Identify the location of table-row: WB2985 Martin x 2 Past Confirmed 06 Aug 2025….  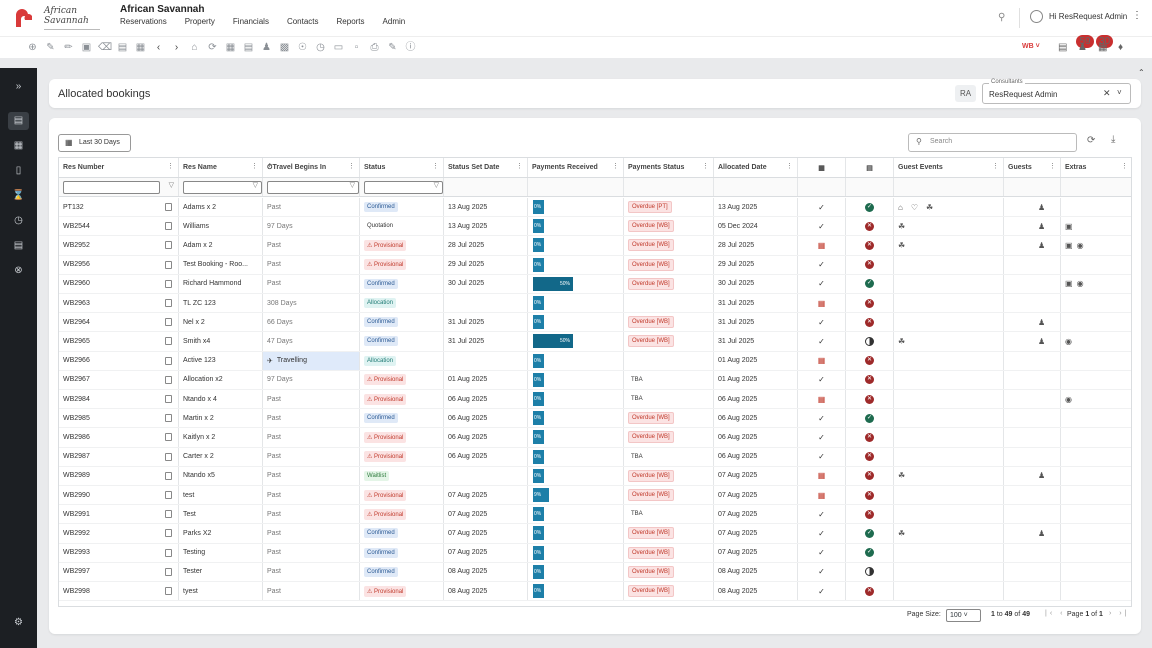
(595, 419).